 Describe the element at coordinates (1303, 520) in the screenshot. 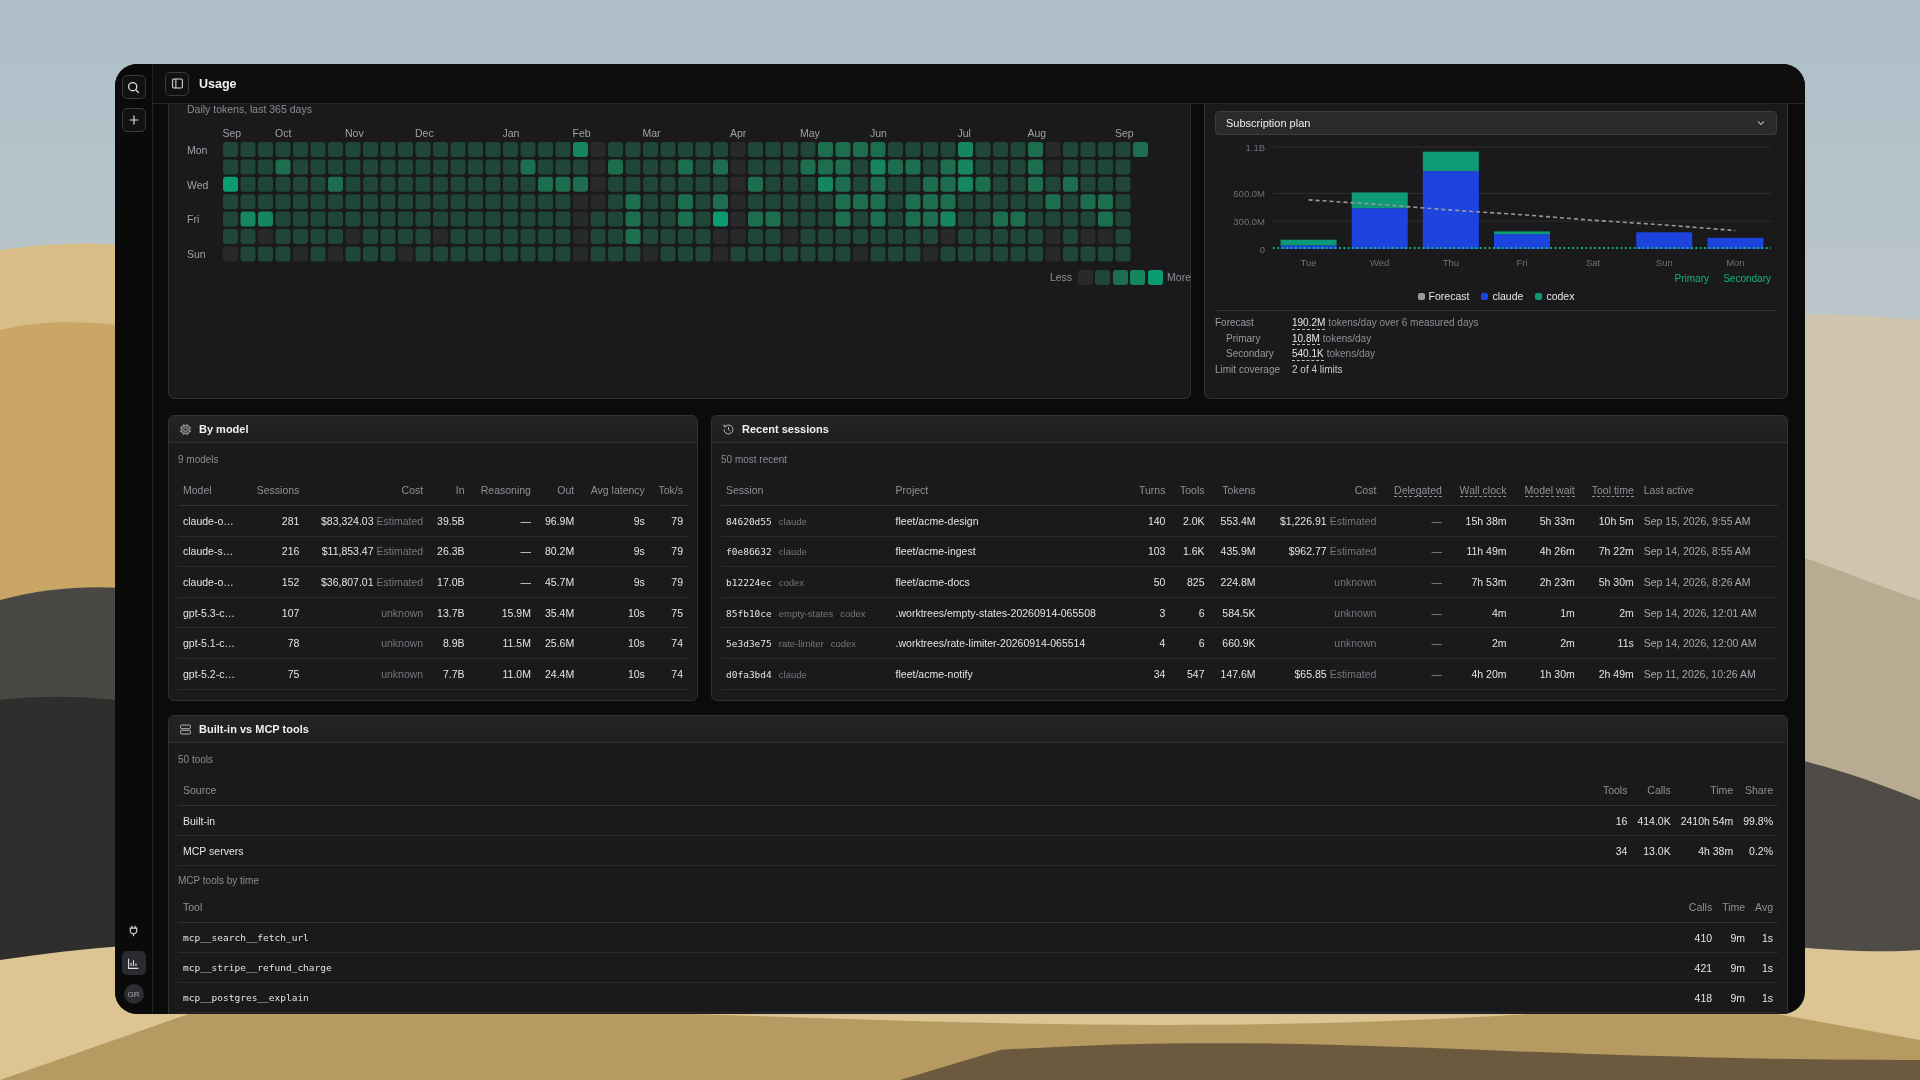

I see `cost-value: $1,226.91` at that location.